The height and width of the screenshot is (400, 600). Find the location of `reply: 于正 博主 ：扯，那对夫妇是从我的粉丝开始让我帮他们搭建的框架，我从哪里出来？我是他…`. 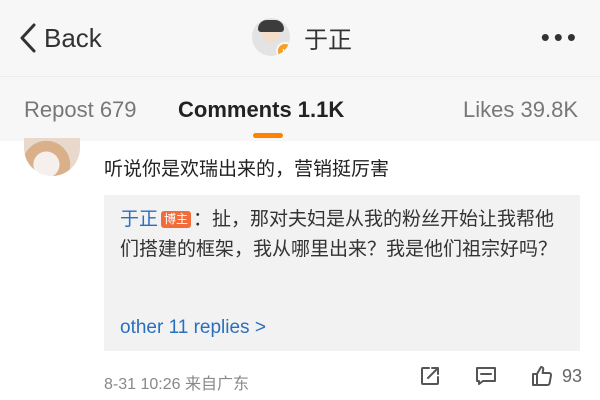

reply: 于正 博主 ：扯，那对夫妇是从我的粉丝开始让我帮他们搭建的框架，我从哪里出来？我是他… is located at coordinates (344, 235).